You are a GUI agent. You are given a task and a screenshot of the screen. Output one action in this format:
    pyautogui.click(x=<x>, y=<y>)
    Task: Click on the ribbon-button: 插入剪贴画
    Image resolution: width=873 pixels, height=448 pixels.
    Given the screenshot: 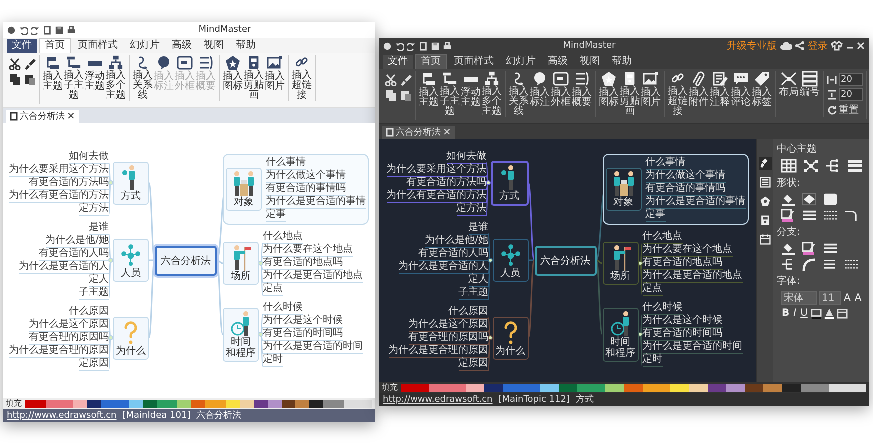 What is the action you would take?
    pyautogui.click(x=254, y=78)
    